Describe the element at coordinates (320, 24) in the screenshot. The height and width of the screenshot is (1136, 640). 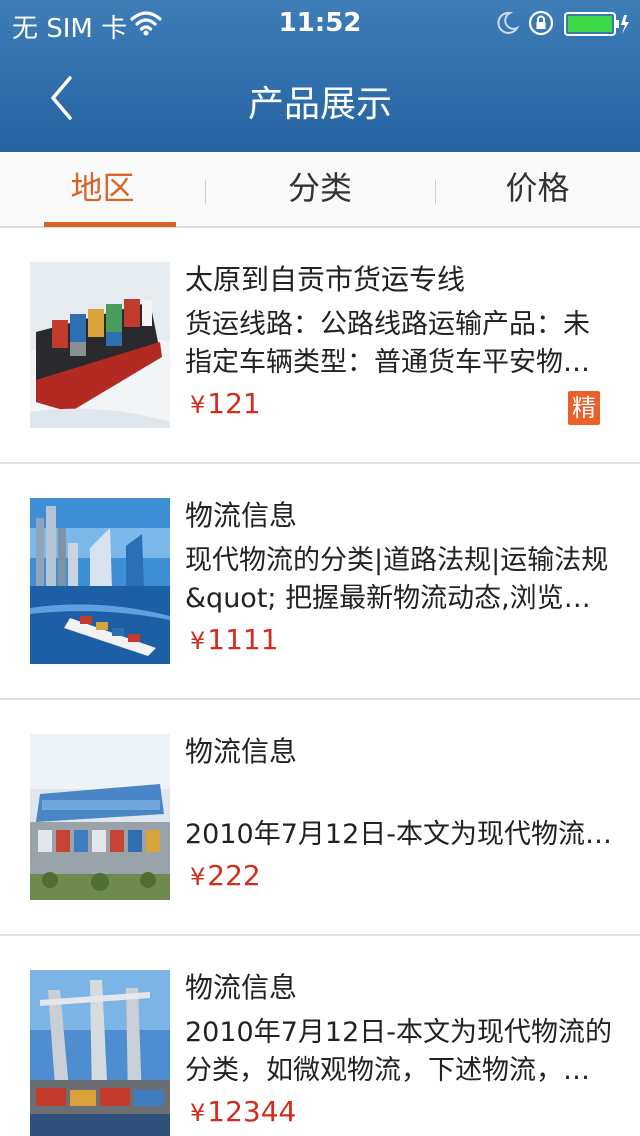
I see `status-bar: 无 SIM 卡 11:52` at that location.